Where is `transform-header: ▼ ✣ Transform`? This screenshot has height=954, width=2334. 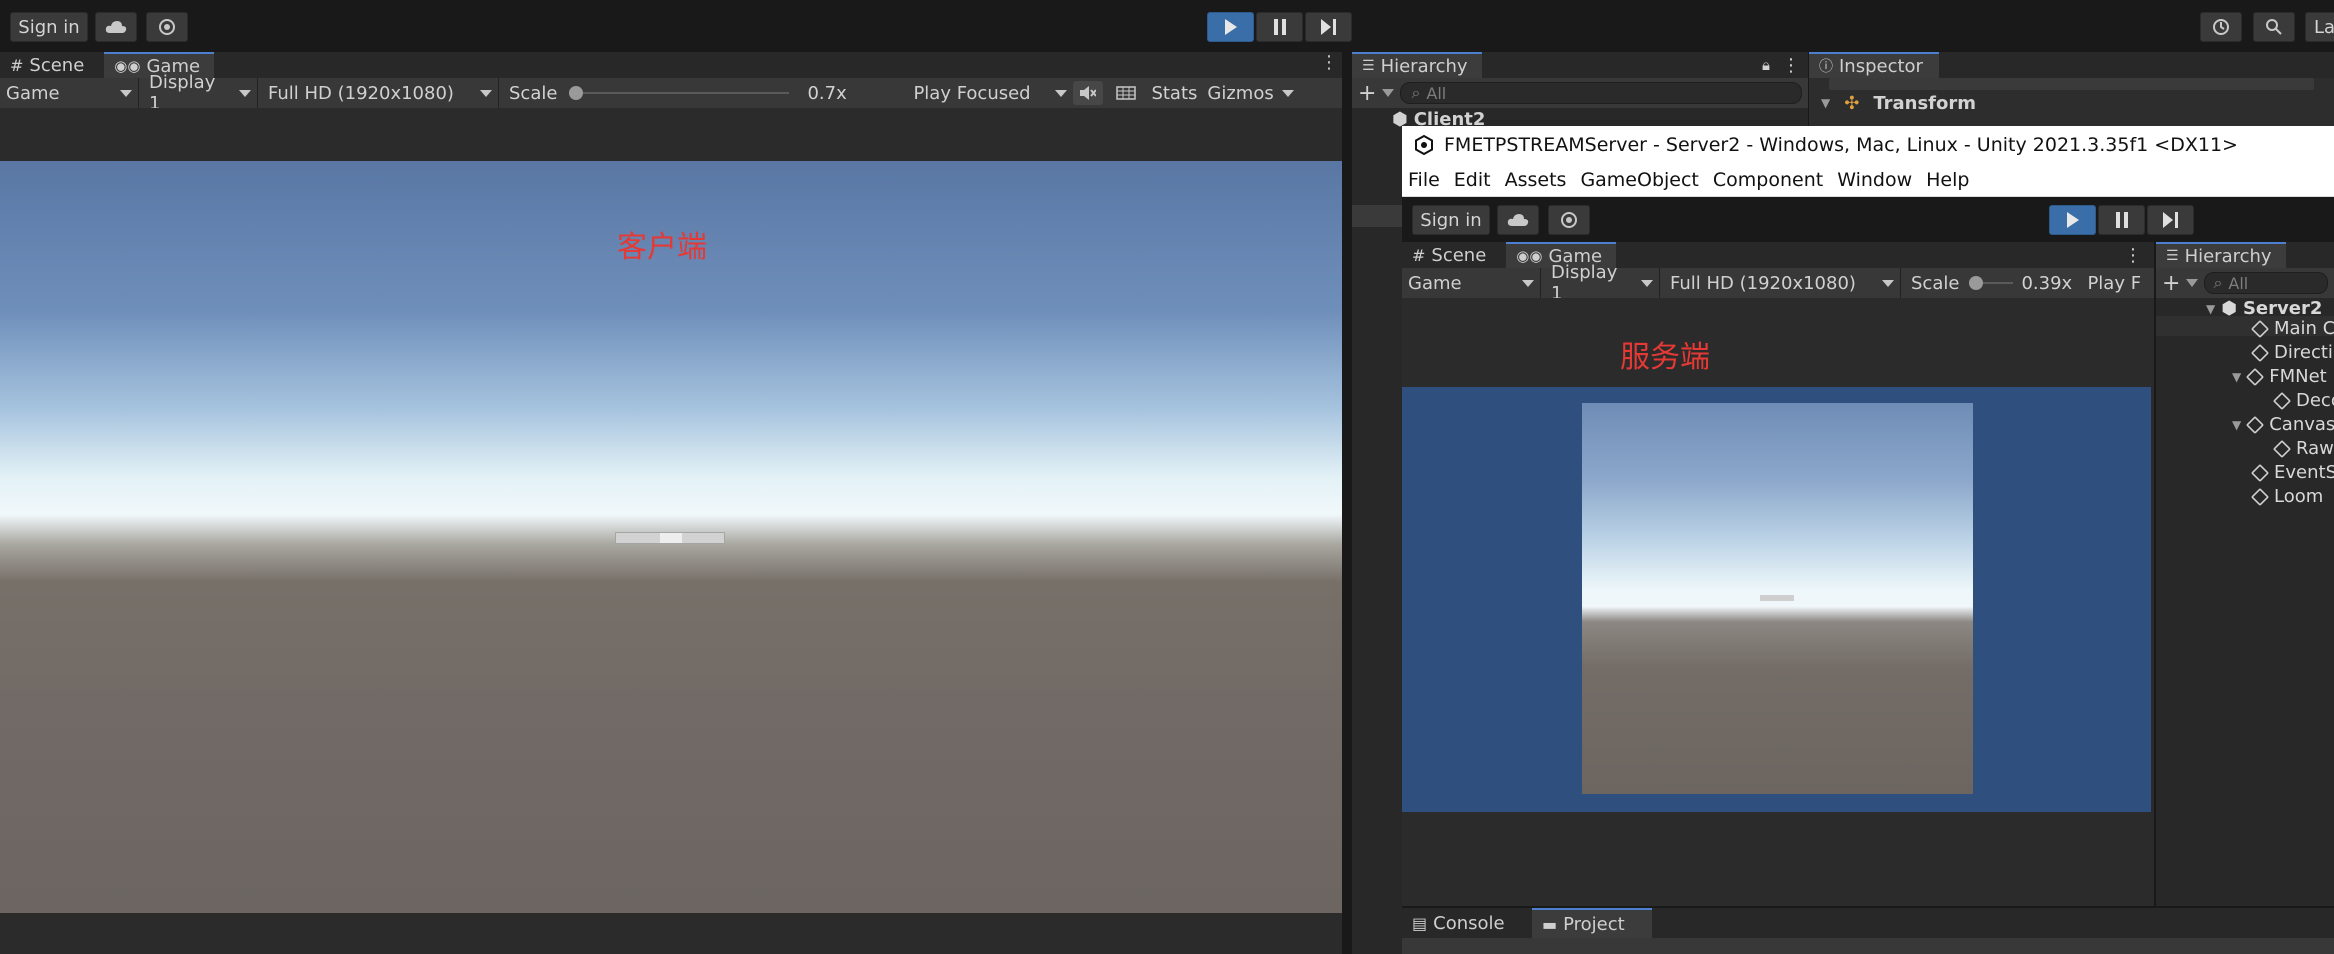 transform-header: ▼ ✣ Transform is located at coordinates (2071, 103).